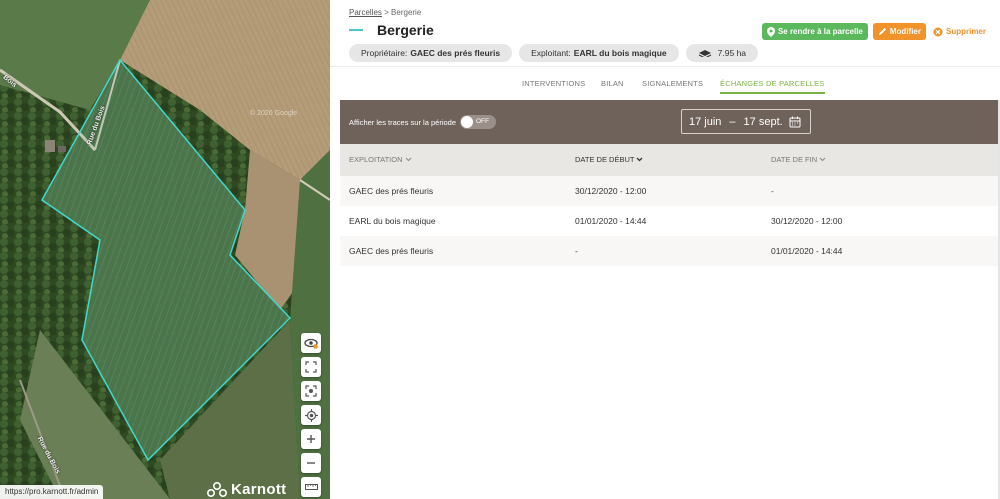 The width and height of the screenshot is (1000, 499). I want to click on page-title: Bergerie, so click(405, 30).